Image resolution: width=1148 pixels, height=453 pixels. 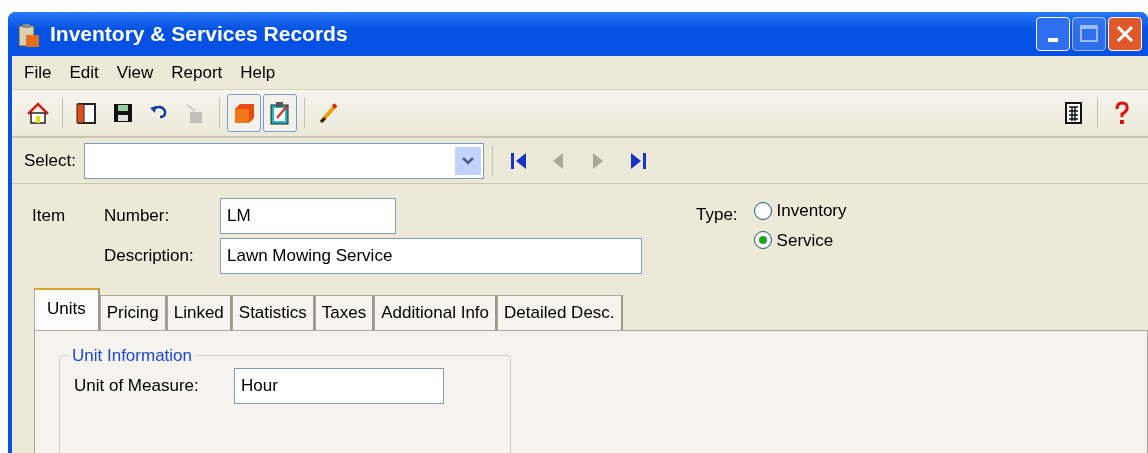 What do you see at coordinates (435, 312) in the screenshot?
I see `tab: Additional Info` at bounding box center [435, 312].